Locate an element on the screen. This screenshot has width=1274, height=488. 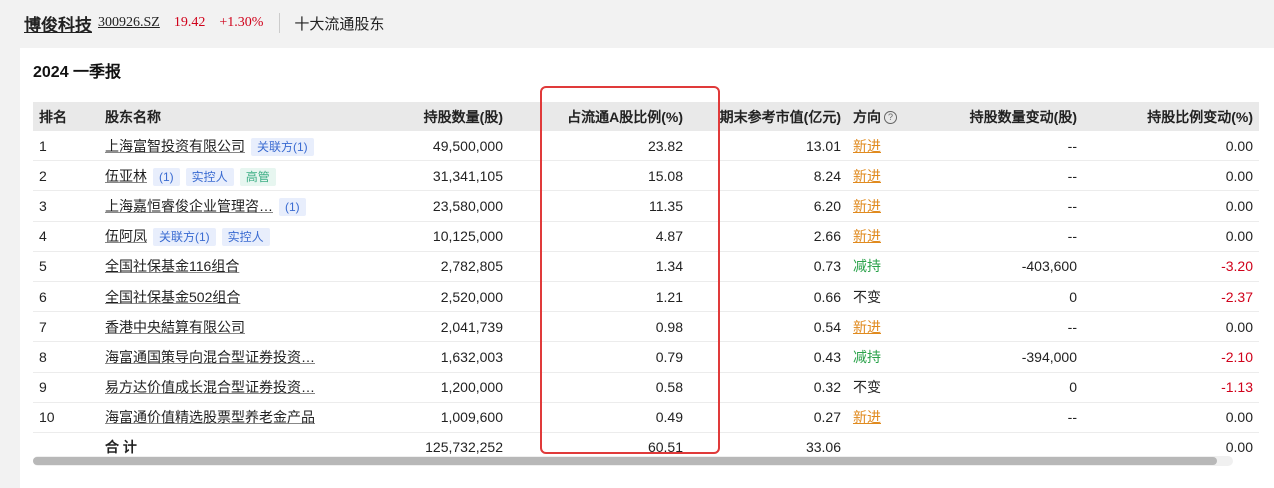
share-change-cell: 0 is located at coordinates (1003, 387).